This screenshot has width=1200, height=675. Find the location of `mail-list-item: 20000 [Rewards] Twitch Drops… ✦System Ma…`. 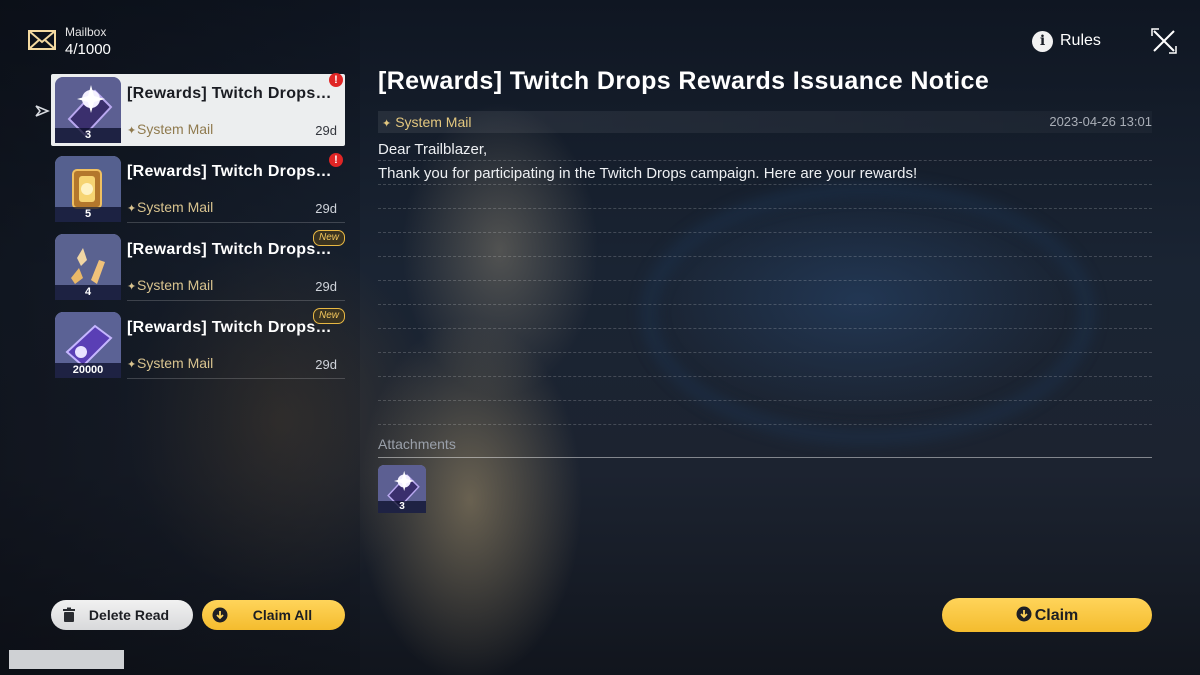

mail-list-item: 20000 [Rewards] Twitch Drops… ✦System Ma… is located at coordinates (200, 343).